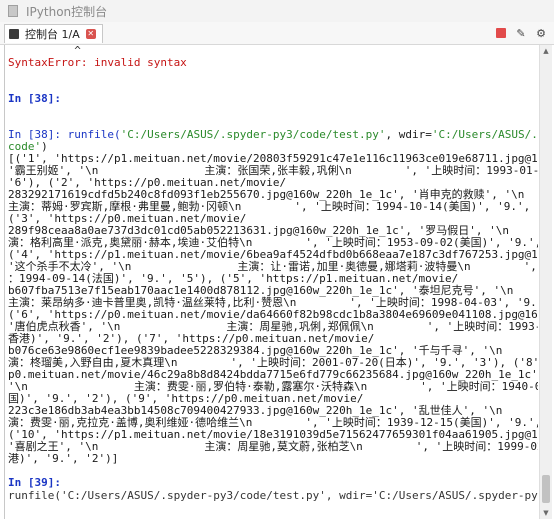 The width and height of the screenshot is (554, 520). I want to click on console-toolbar: 控制台 1/A ✕ ✎ ⚙, so click(277, 33).